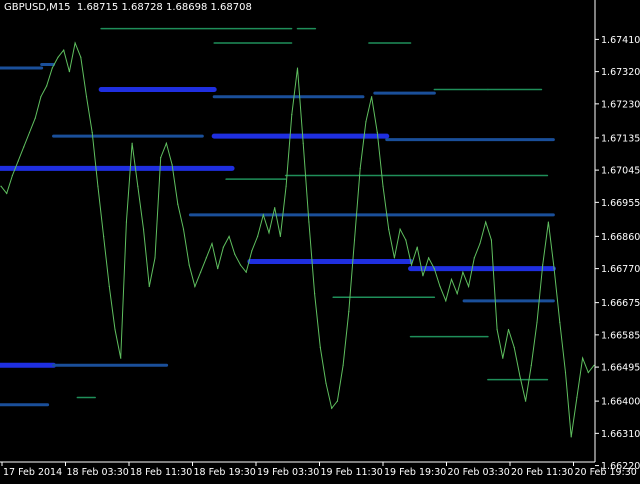 The width and height of the screenshot is (640, 484). I want to click on y-tick-label-12: 1.66310, so click(620, 434).